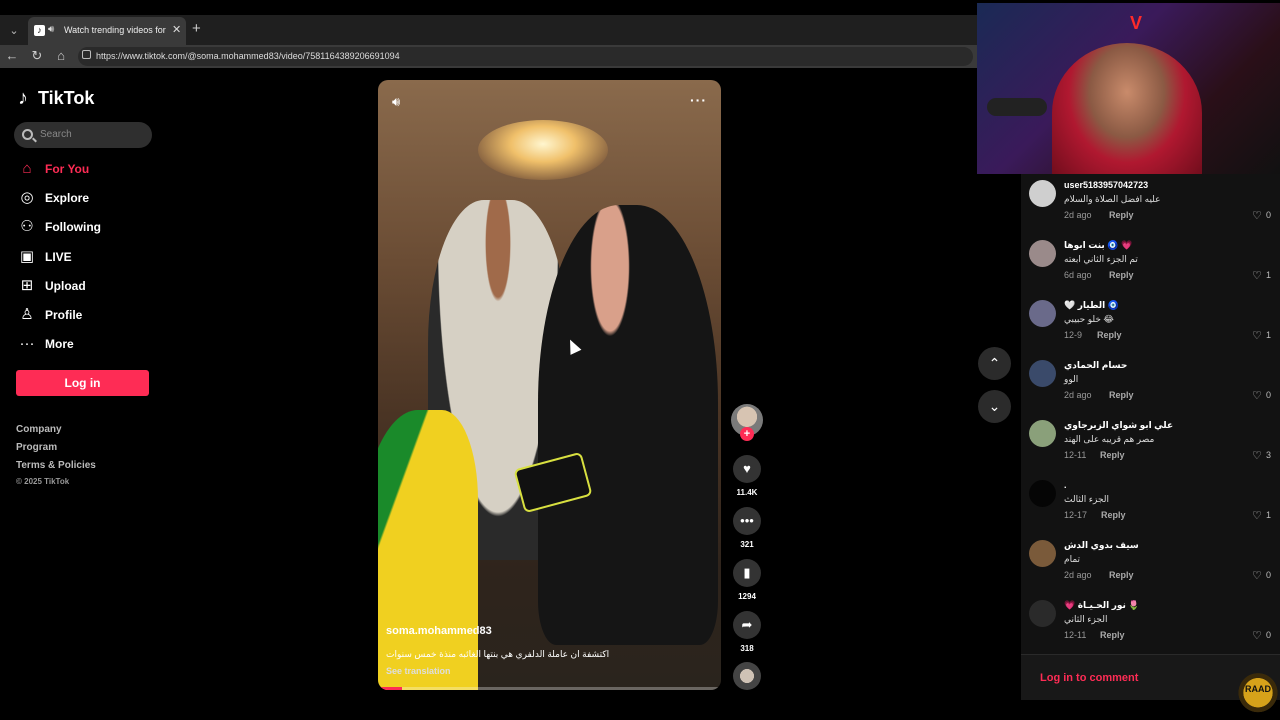  What do you see at coordinates (747, 521) in the screenshot?
I see `comment-bubble-icon: •••` at bounding box center [747, 521].